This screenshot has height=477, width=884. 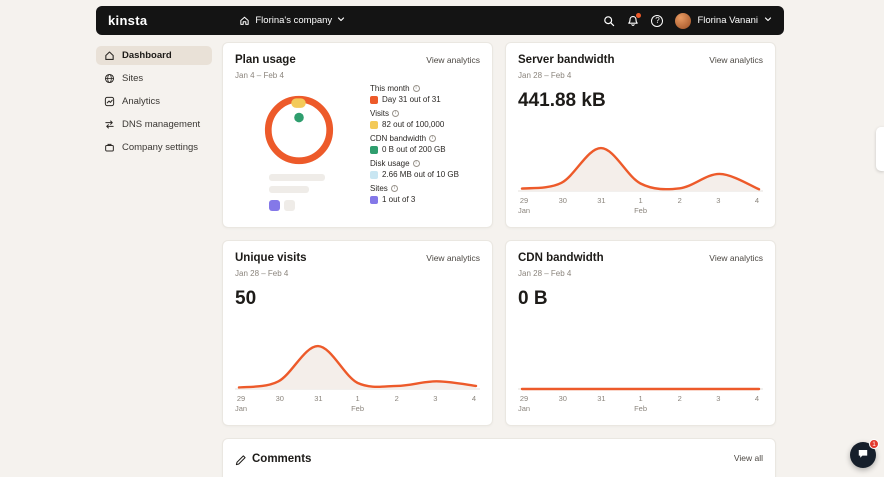 What do you see at coordinates (499, 457) in the screenshot?
I see `comments-card: Comments View all` at bounding box center [499, 457].